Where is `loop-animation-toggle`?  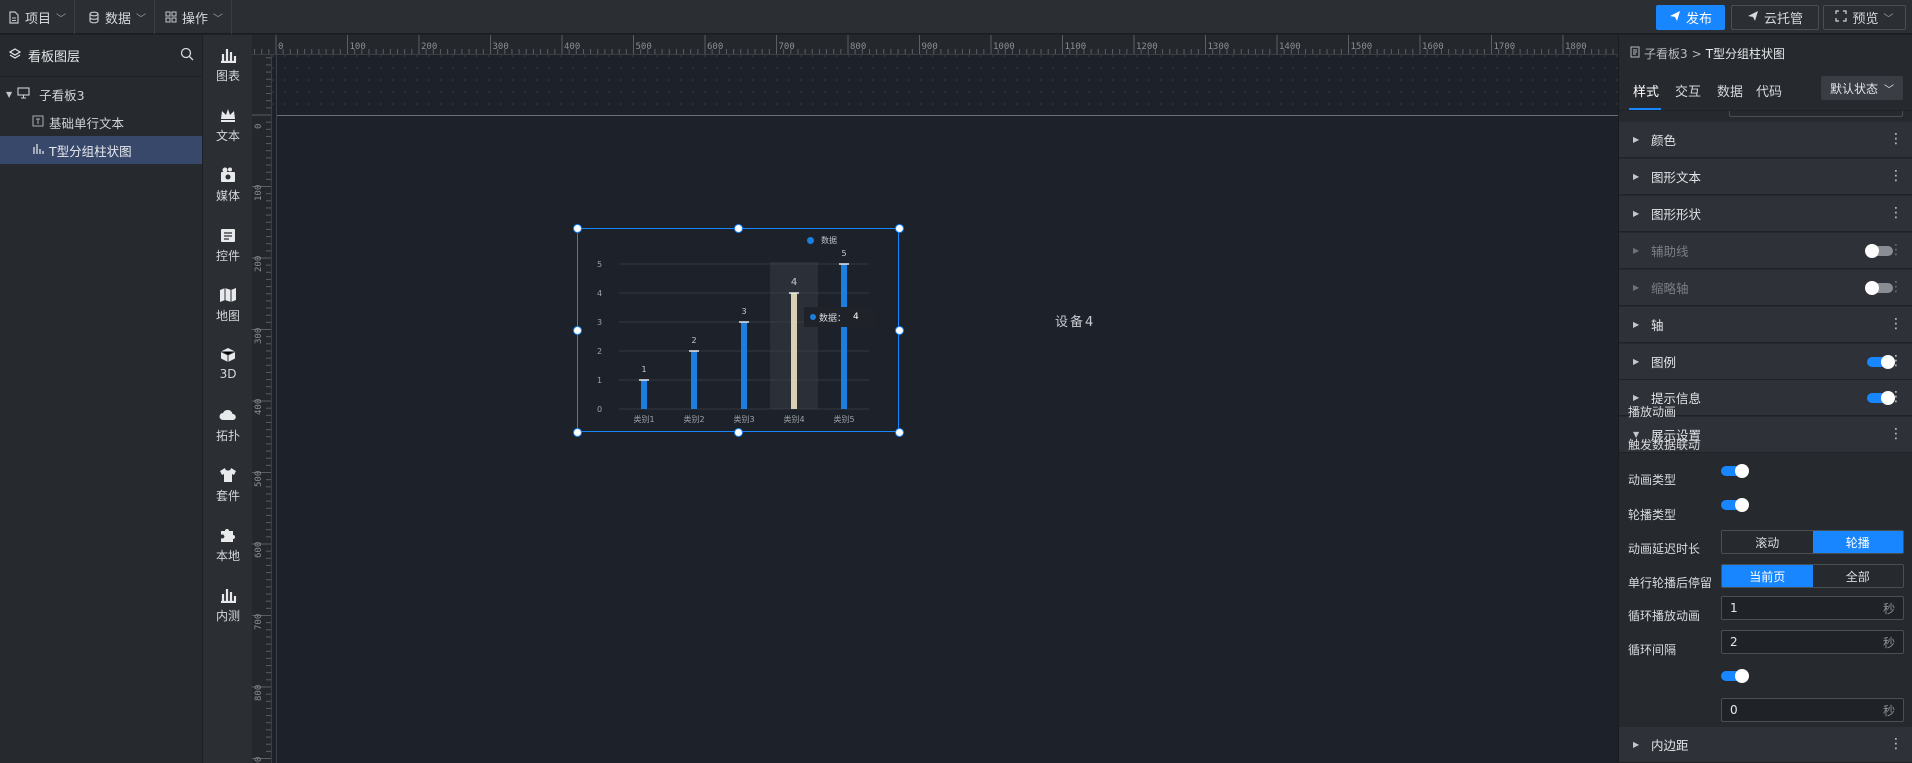
loop-animation-toggle is located at coordinates (1735, 676).